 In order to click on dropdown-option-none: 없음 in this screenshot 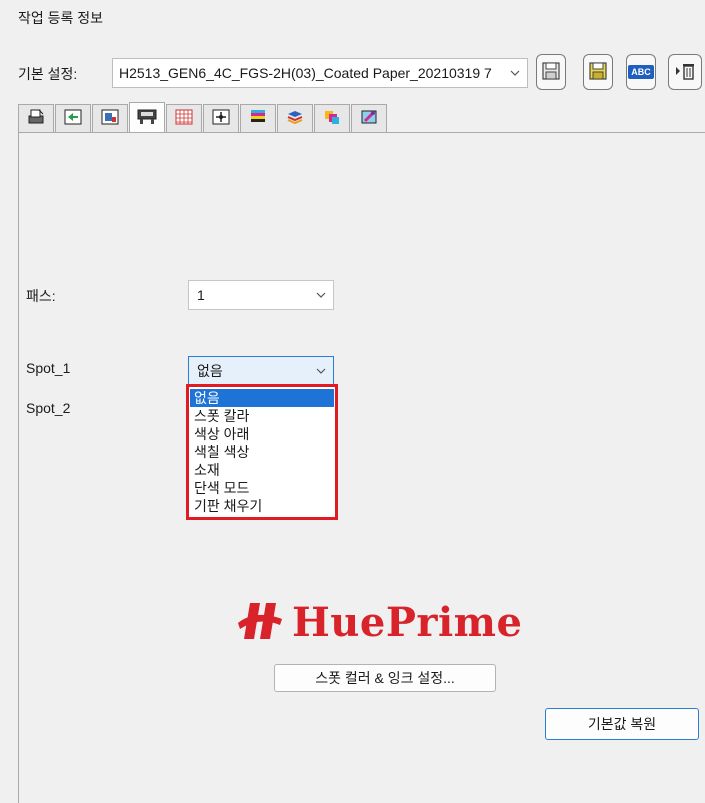, I will do `click(262, 398)`.